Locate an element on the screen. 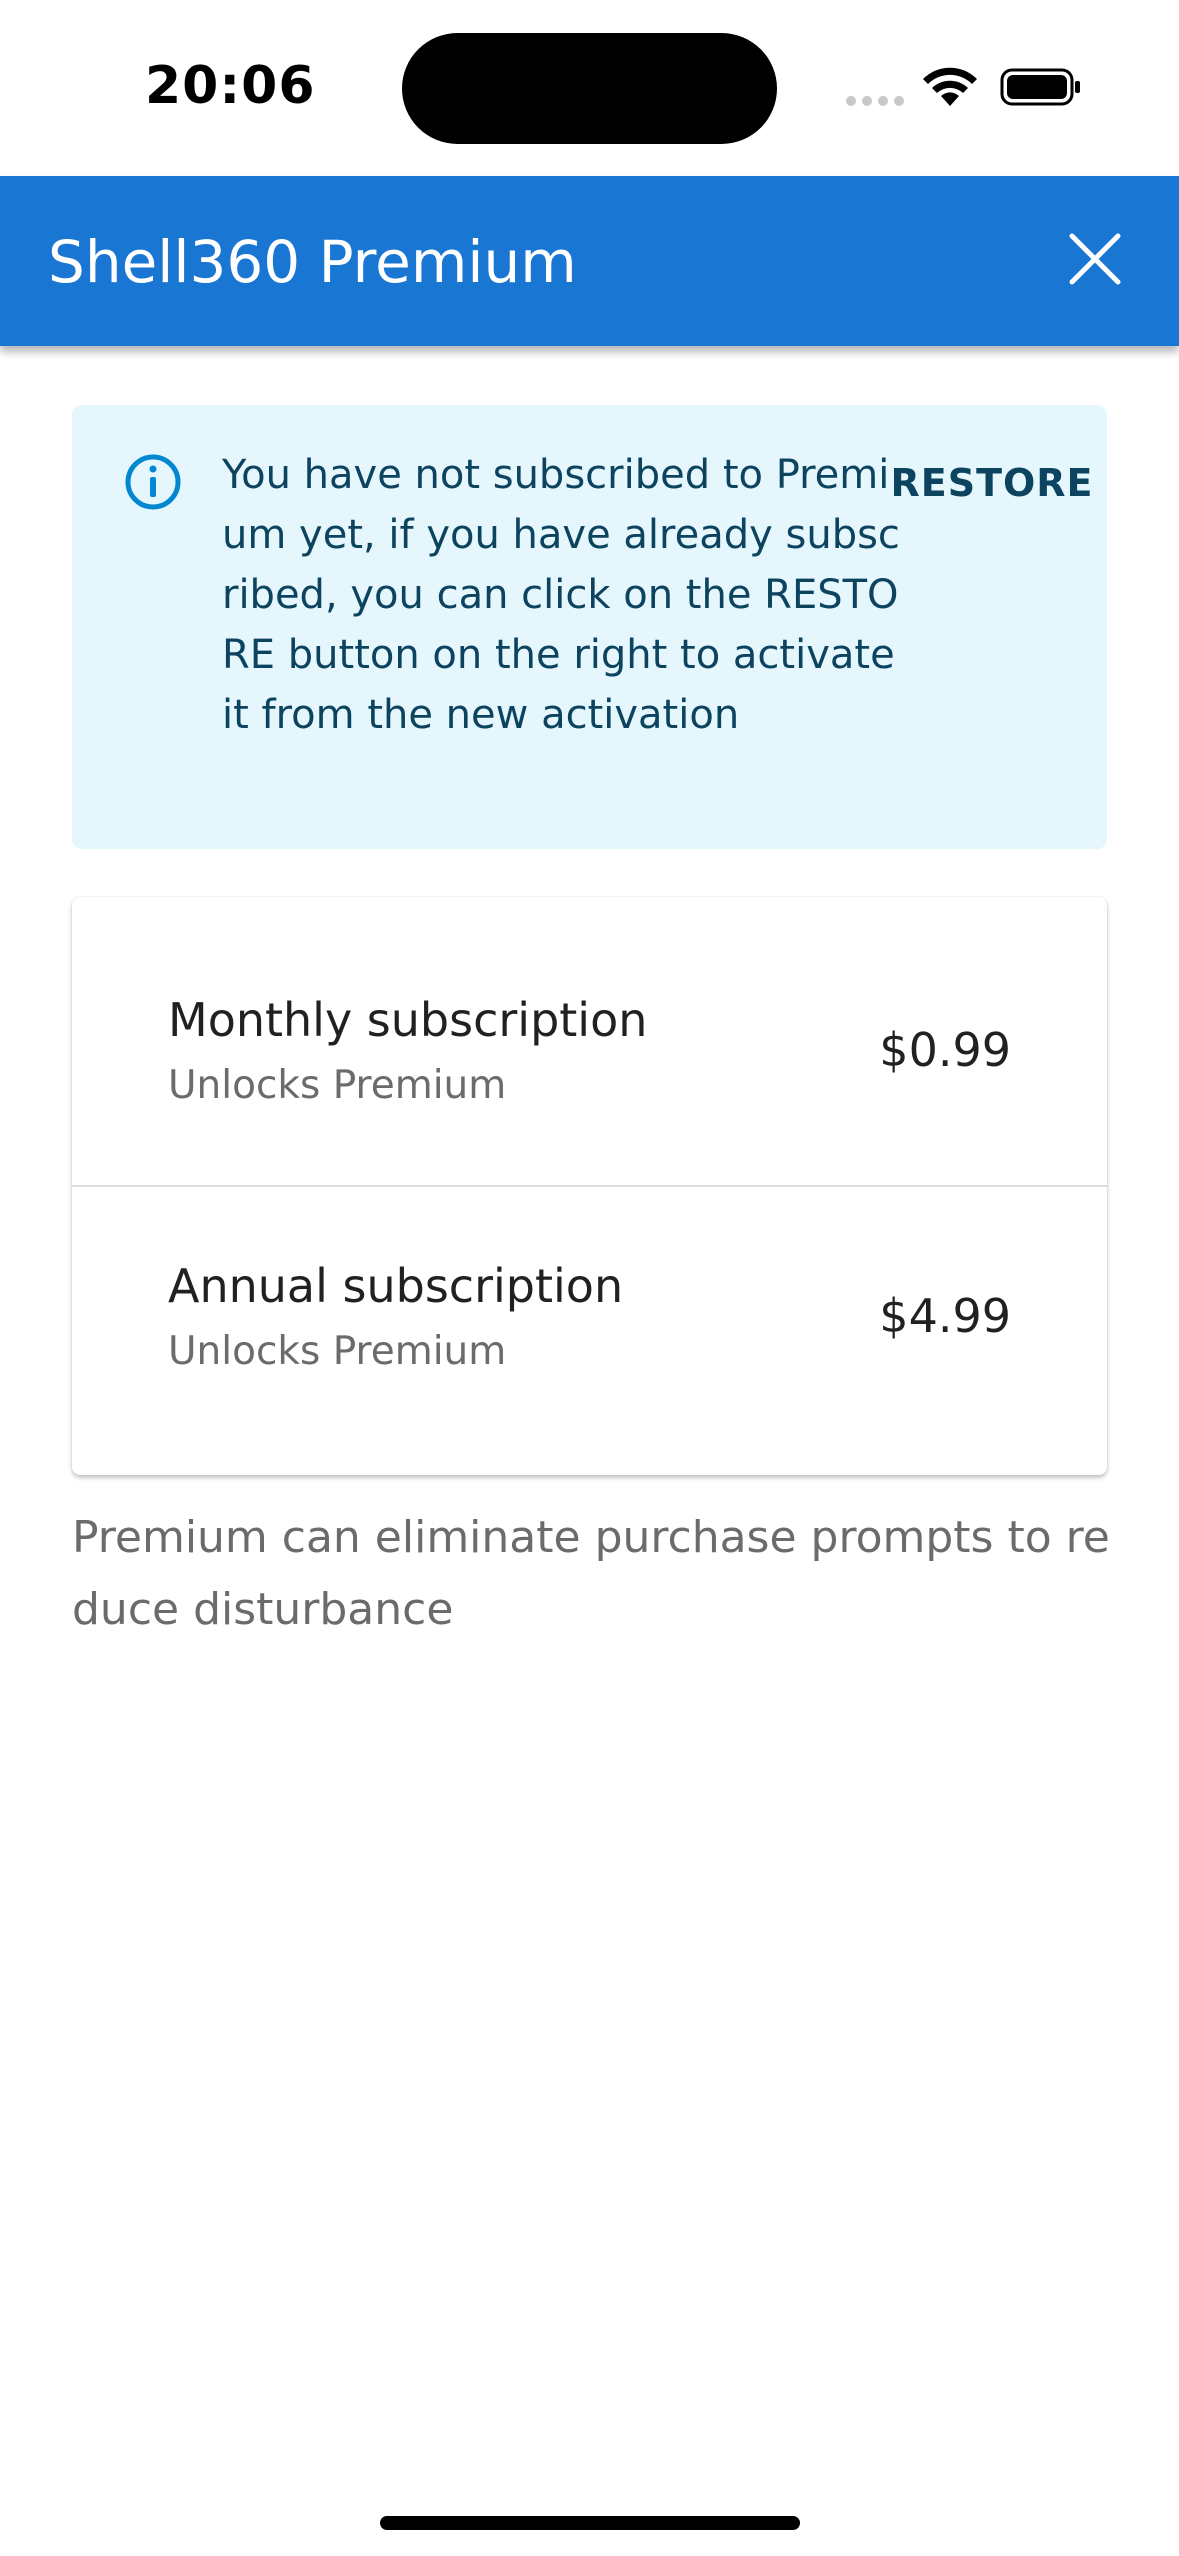 This screenshot has width=1179, height=2556. restore-button: RESTORE is located at coordinates (991, 483).